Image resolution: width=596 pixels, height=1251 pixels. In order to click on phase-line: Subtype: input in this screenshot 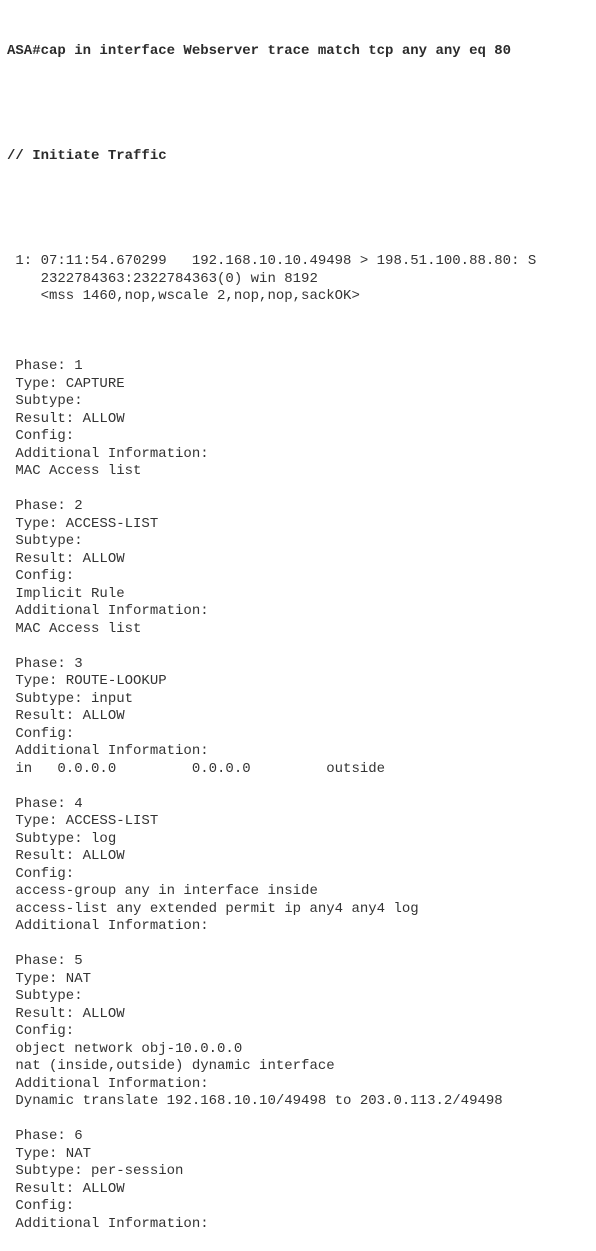, I will do `click(70, 698)`.